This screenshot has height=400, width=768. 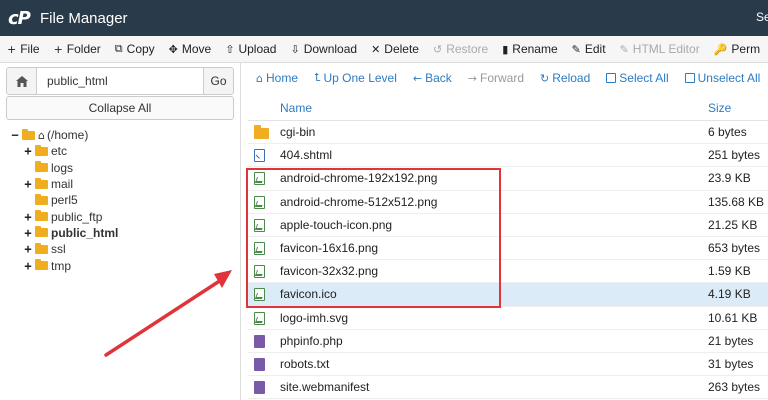 I want to click on home-path-button, so click(x=22, y=81).